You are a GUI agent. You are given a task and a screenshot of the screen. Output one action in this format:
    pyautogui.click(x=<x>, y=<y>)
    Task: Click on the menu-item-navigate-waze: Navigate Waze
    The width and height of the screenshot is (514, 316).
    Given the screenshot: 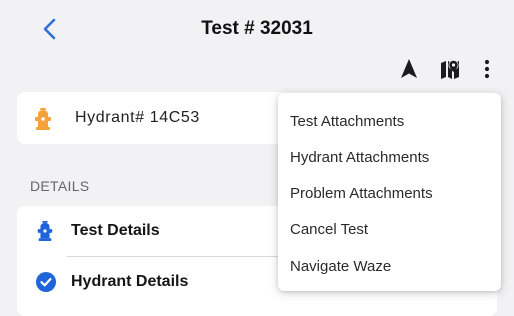 What is the action you would take?
    pyautogui.click(x=389, y=266)
    